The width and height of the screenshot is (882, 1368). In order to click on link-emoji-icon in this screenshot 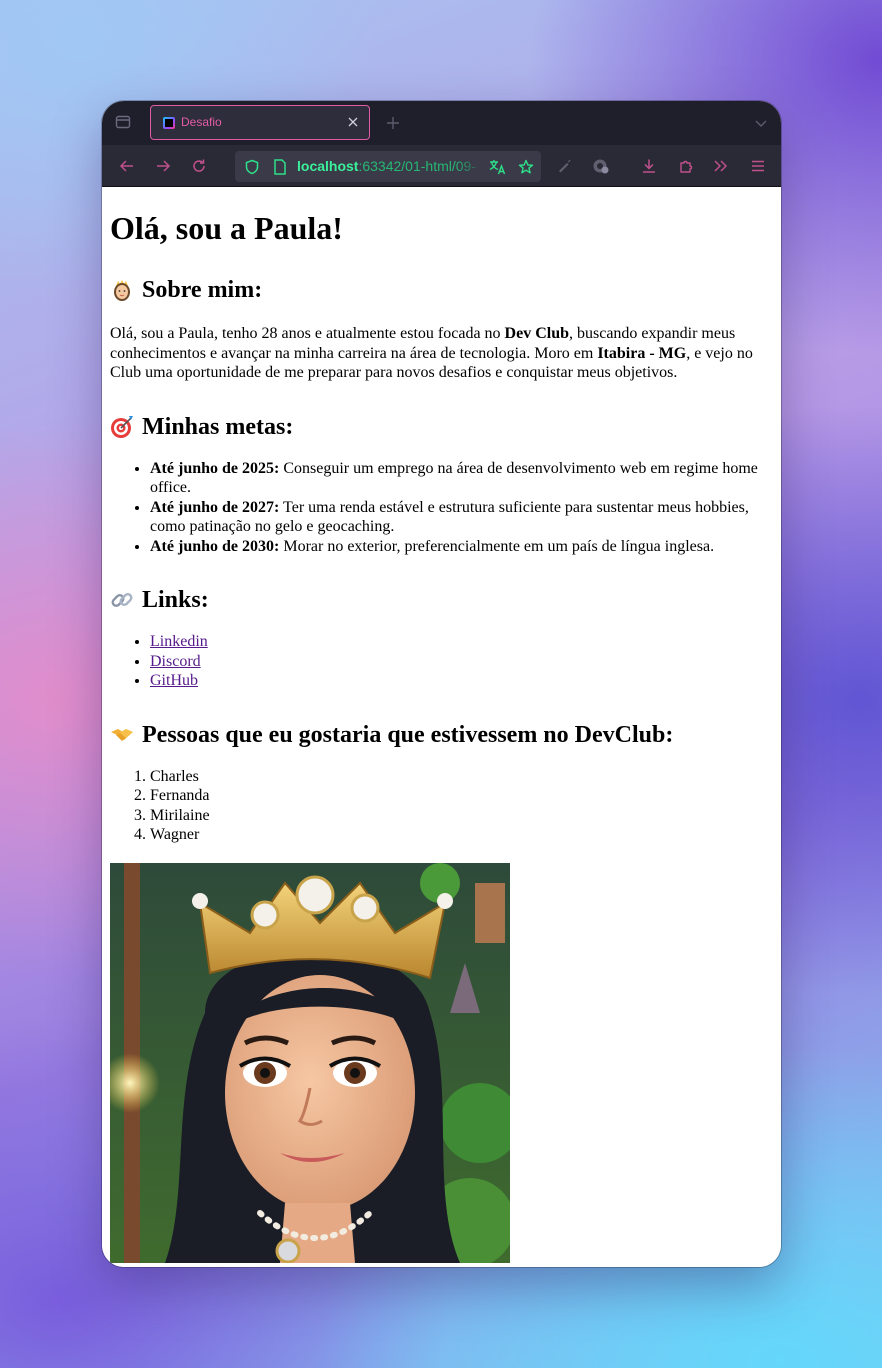, I will do `click(122, 600)`.